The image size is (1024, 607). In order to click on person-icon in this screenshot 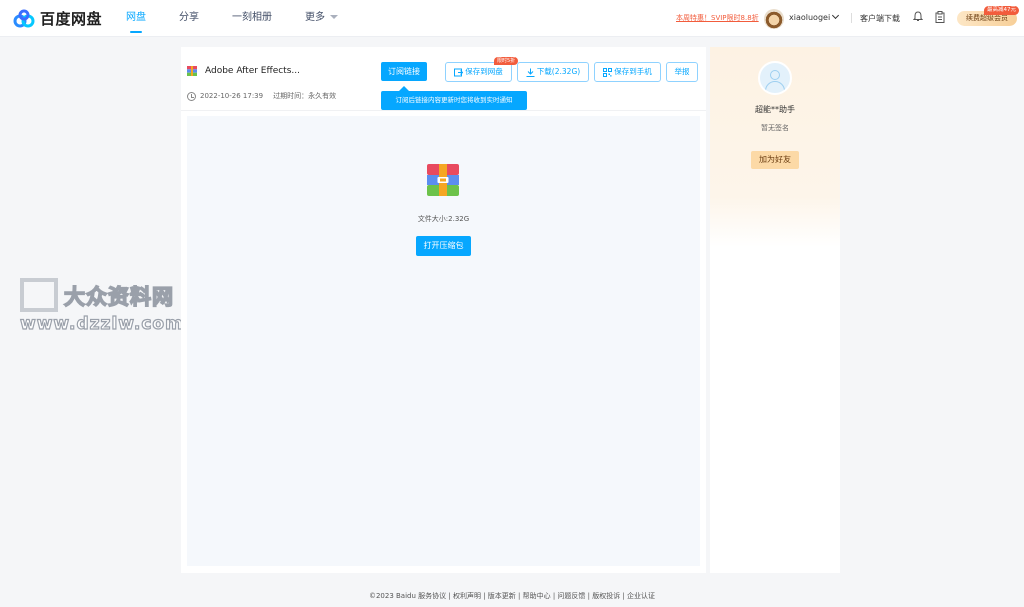, I will do `click(775, 75)`.